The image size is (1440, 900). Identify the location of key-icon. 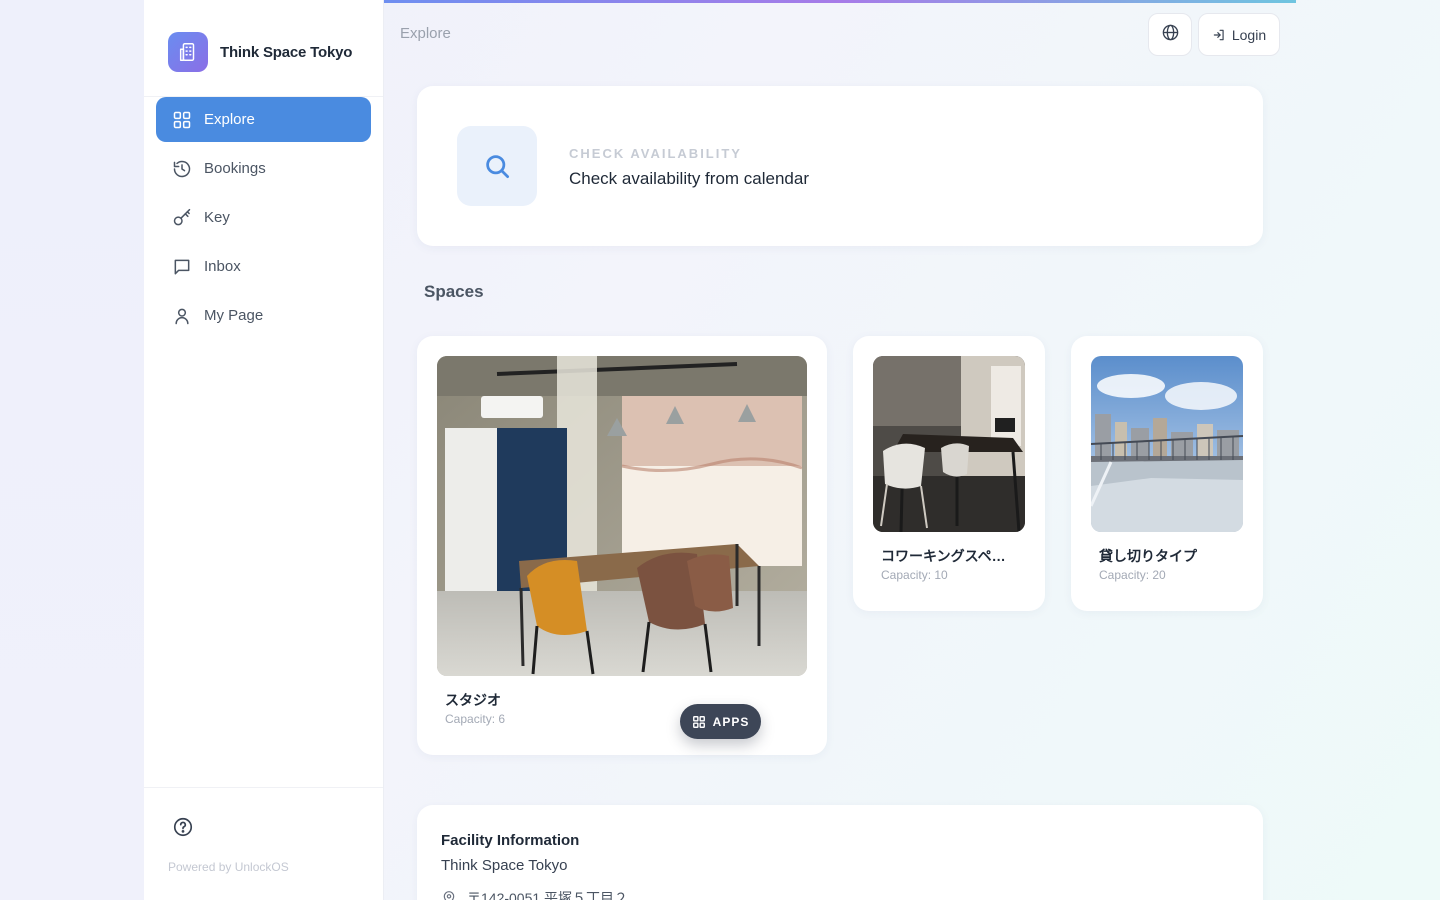
(182, 218).